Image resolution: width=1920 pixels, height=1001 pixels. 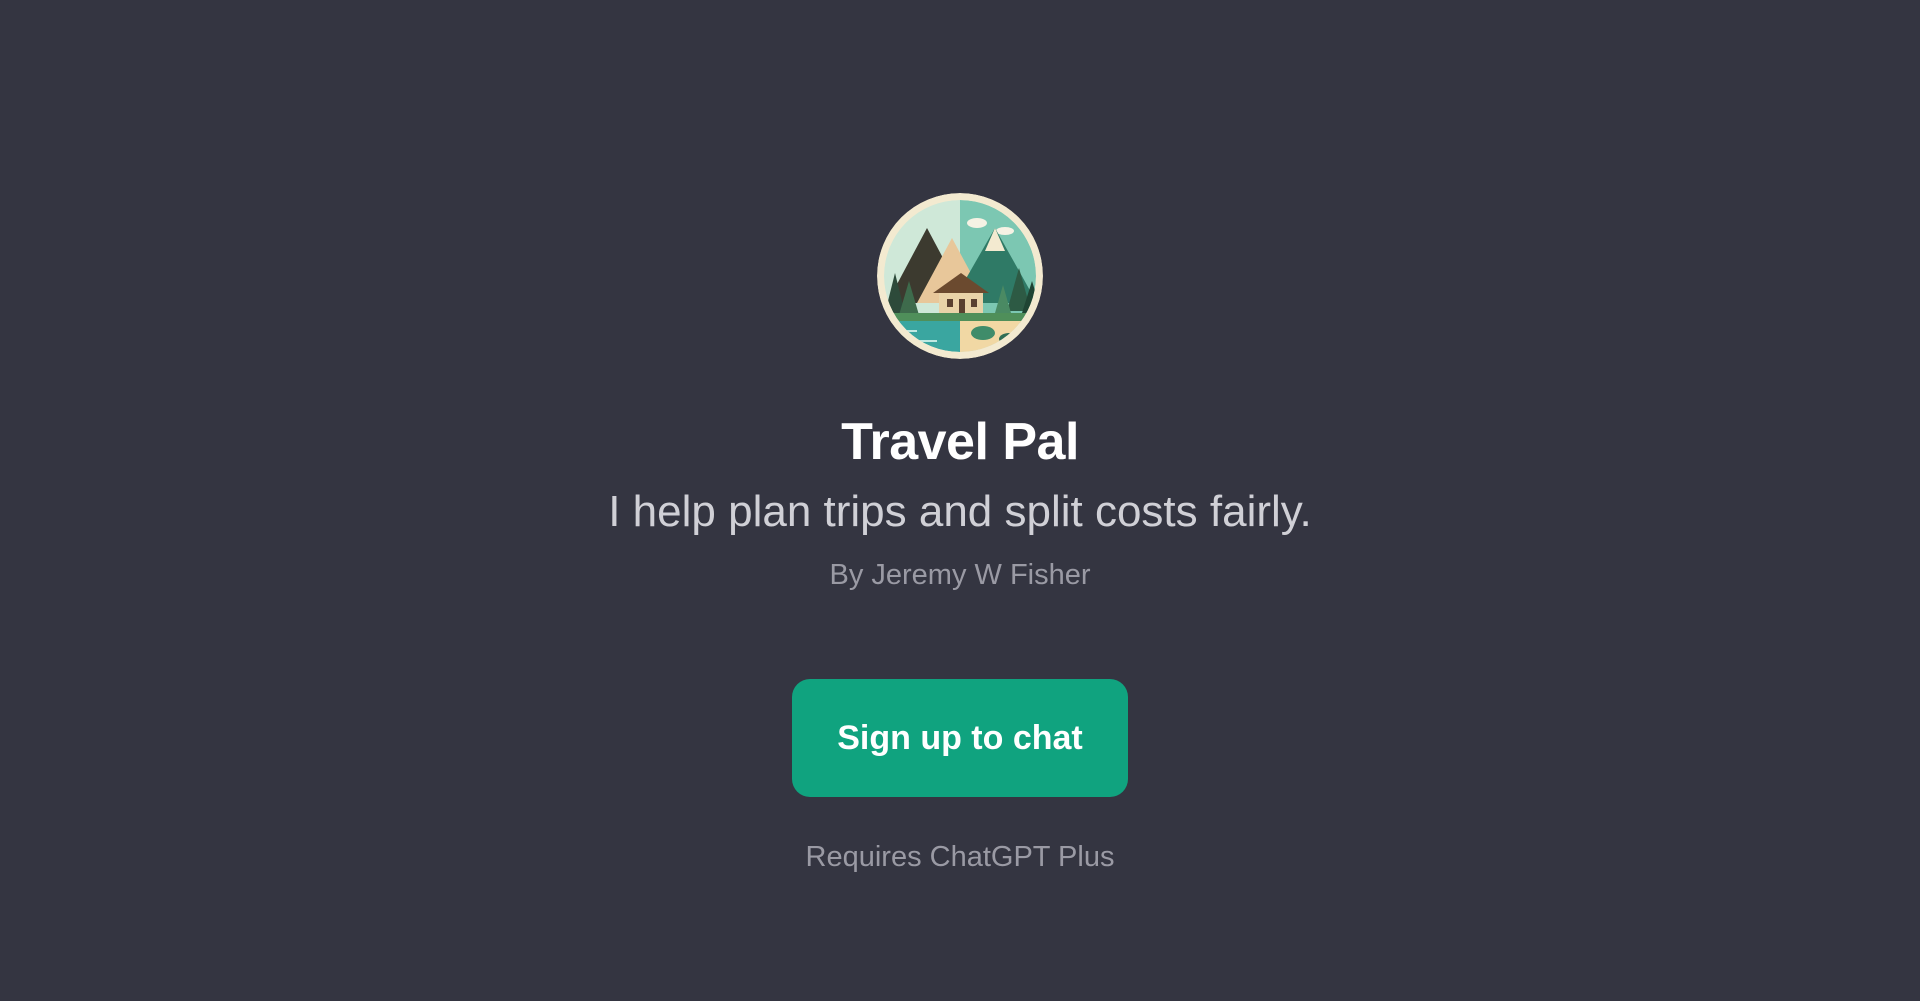 I want to click on travel-landscape-icon, so click(x=960, y=276).